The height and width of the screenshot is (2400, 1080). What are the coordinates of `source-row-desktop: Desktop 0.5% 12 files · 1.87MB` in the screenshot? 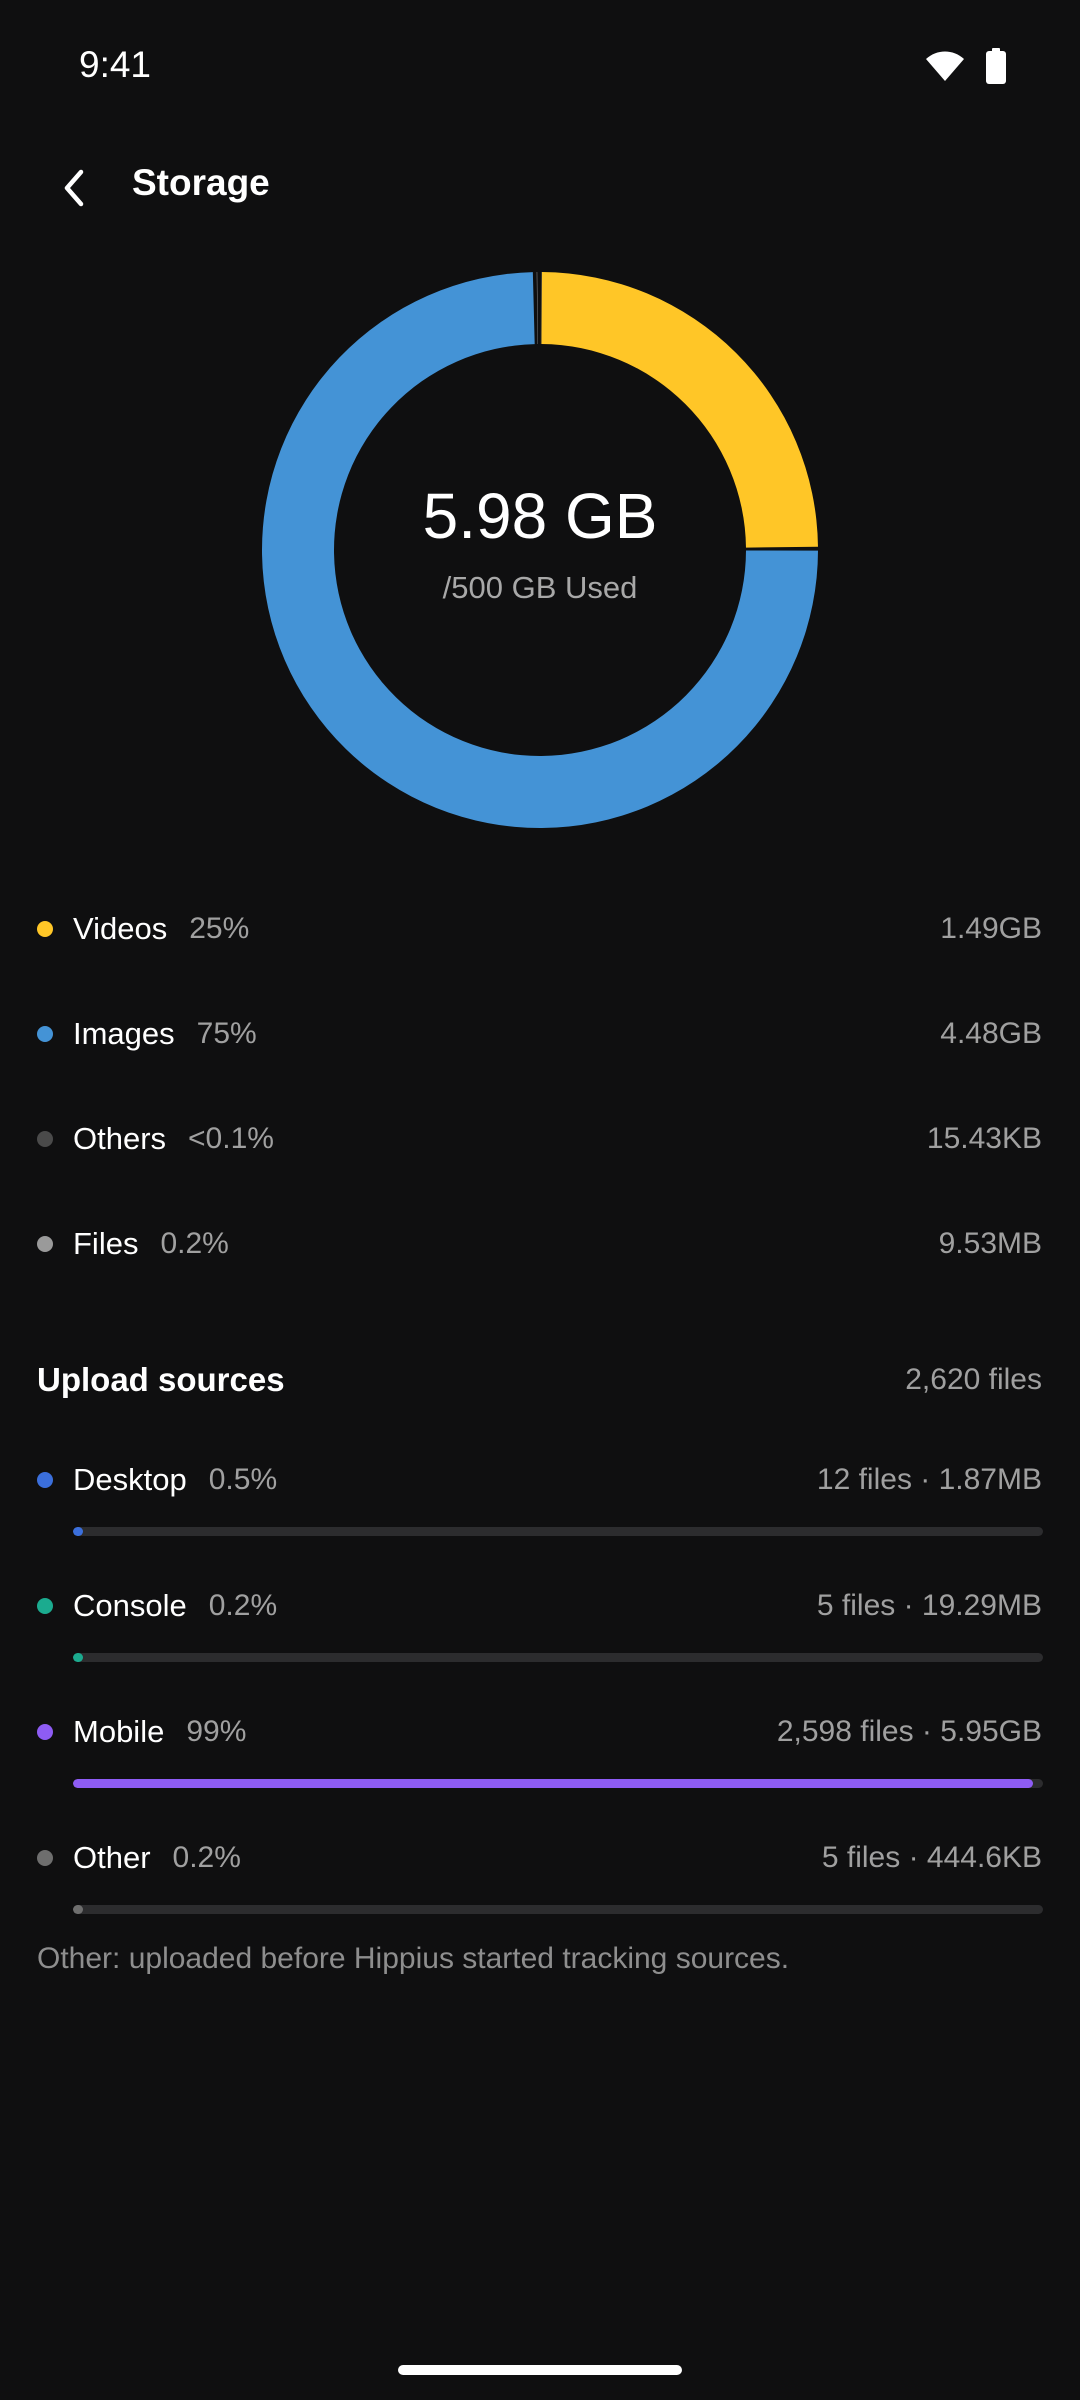 It's located at (539, 1480).